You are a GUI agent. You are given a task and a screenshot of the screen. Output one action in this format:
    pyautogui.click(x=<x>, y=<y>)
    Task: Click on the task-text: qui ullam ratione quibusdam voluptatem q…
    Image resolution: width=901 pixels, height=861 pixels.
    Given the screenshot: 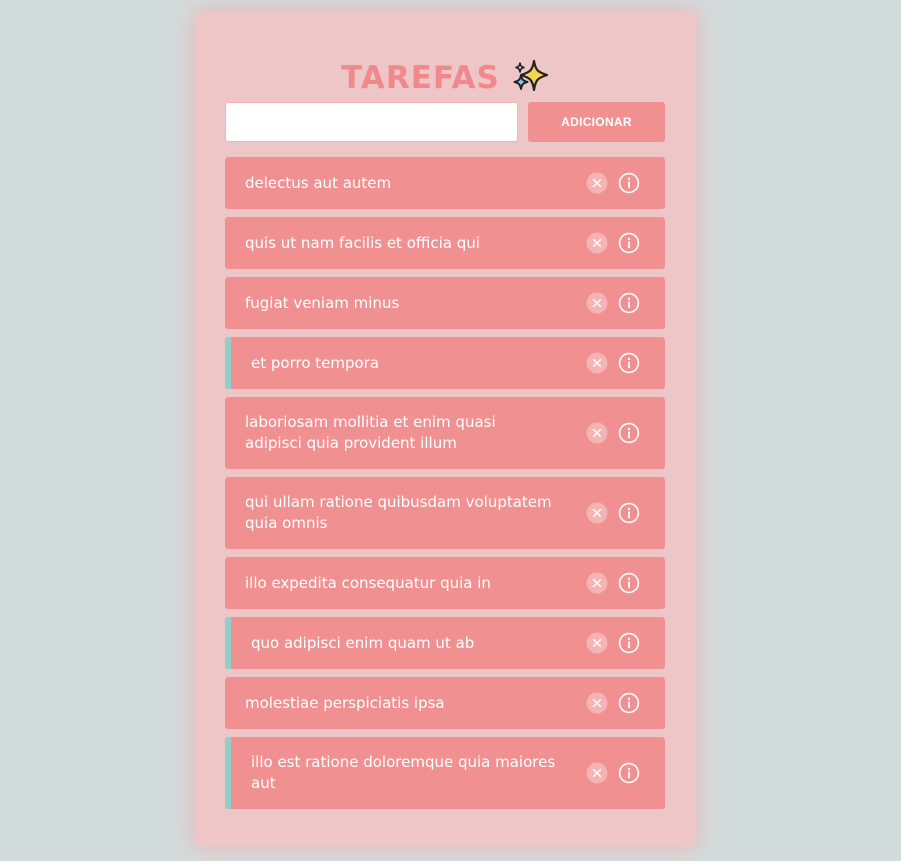 What is the action you would take?
    pyautogui.click(x=398, y=512)
    